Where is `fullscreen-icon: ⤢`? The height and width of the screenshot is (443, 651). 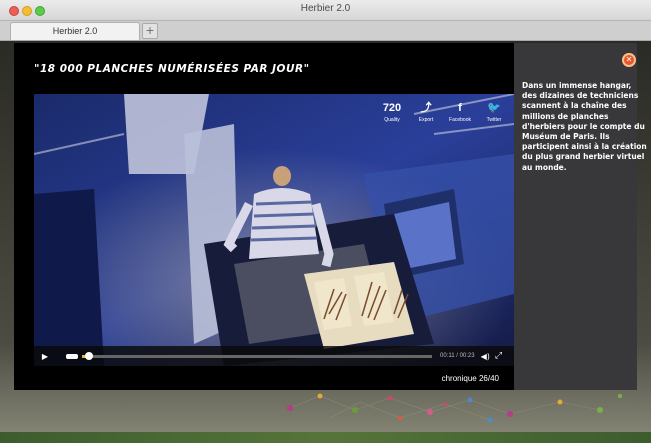
fullscreen-icon: ⤢ is located at coordinates (498, 356).